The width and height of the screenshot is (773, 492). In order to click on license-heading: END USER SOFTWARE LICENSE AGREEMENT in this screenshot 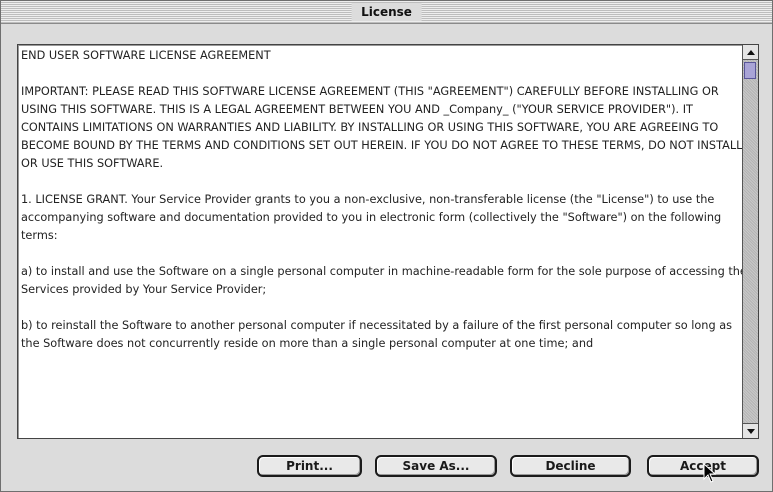, I will do `click(146, 55)`.